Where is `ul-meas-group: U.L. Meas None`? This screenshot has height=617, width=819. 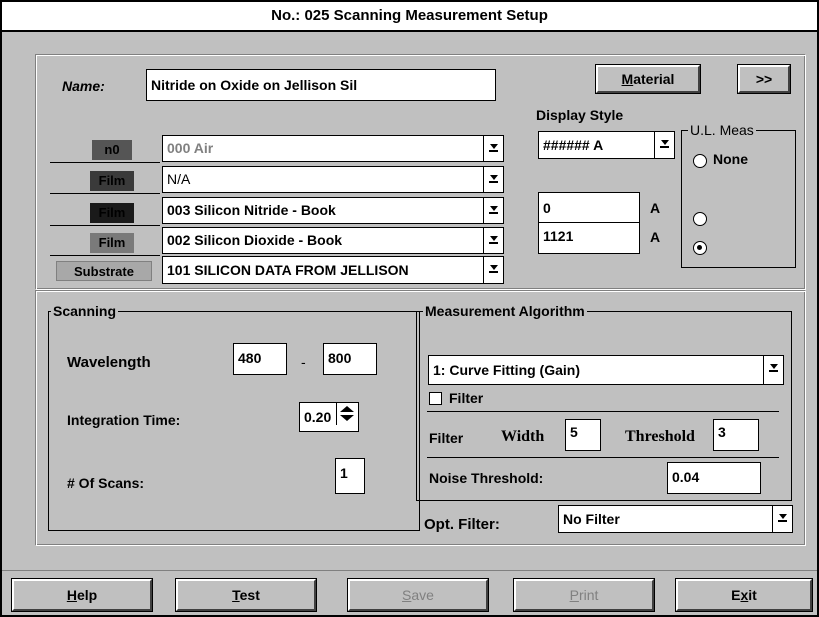 ul-meas-group: U.L. Meas None is located at coordinates (738, 194).